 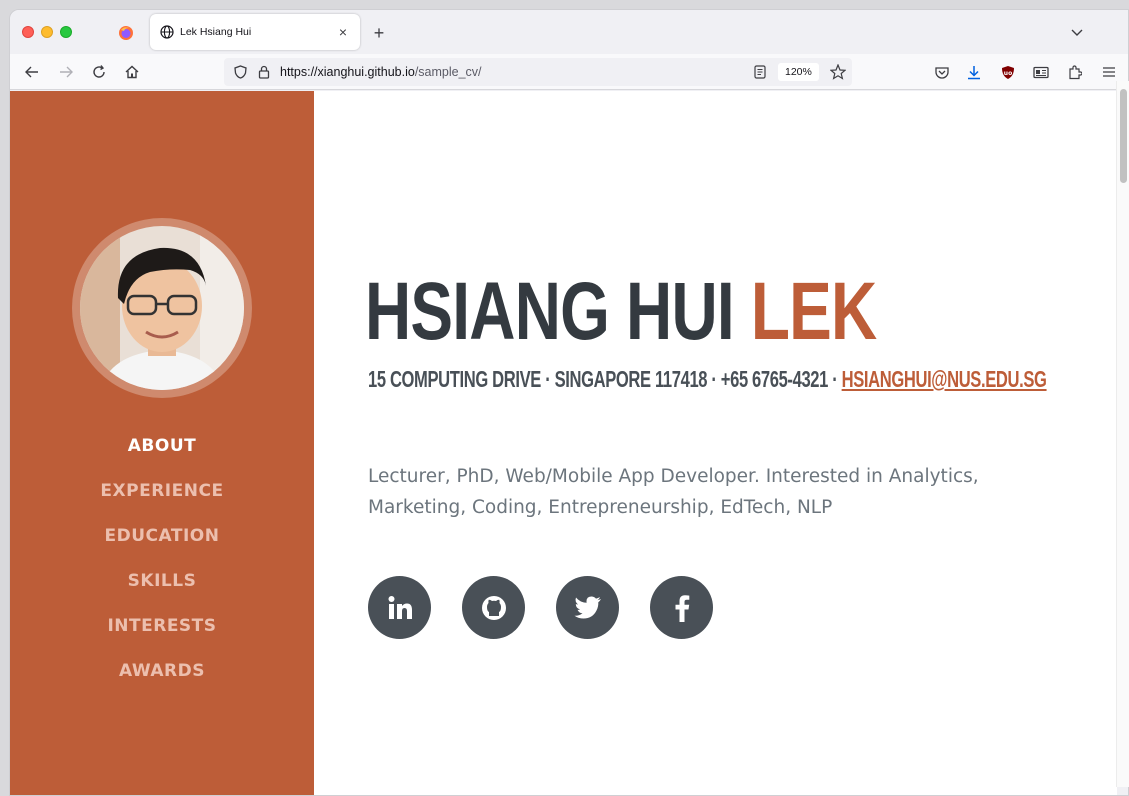 I want to click on ublock-origin-icon: uo, so click(x=1008, y=72).